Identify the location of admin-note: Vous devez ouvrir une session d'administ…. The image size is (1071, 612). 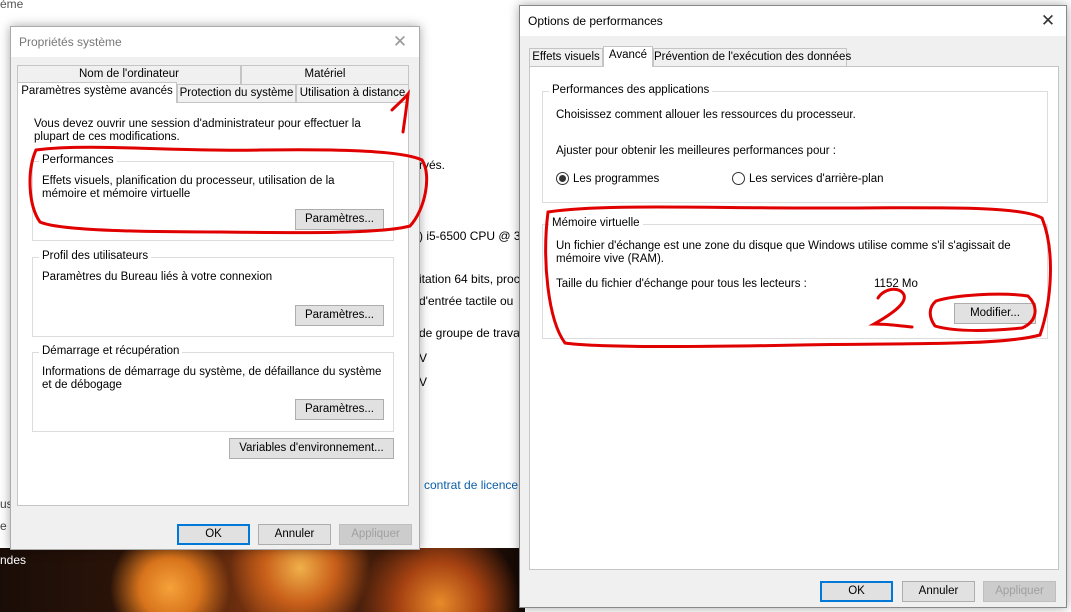
(197, 130).